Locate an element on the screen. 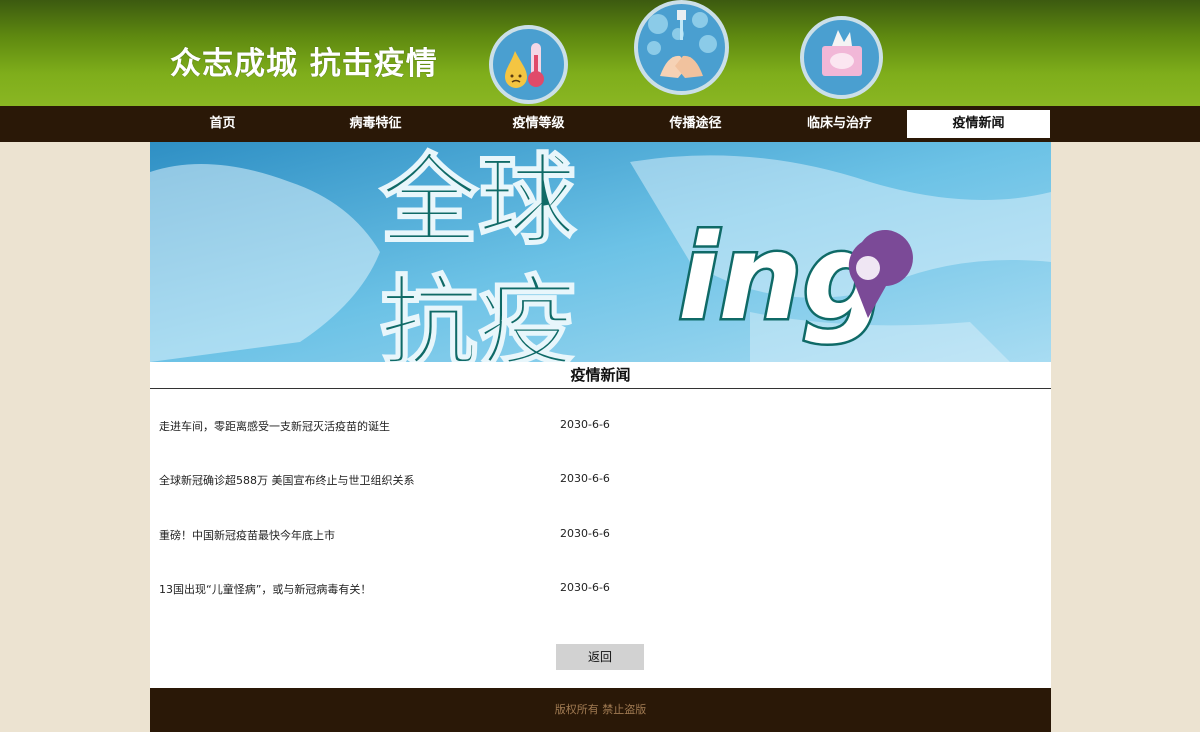  news-title: 13国出现“儿童怪病”，或与新冠病毒有关！ is located at coordinates (265, 589).